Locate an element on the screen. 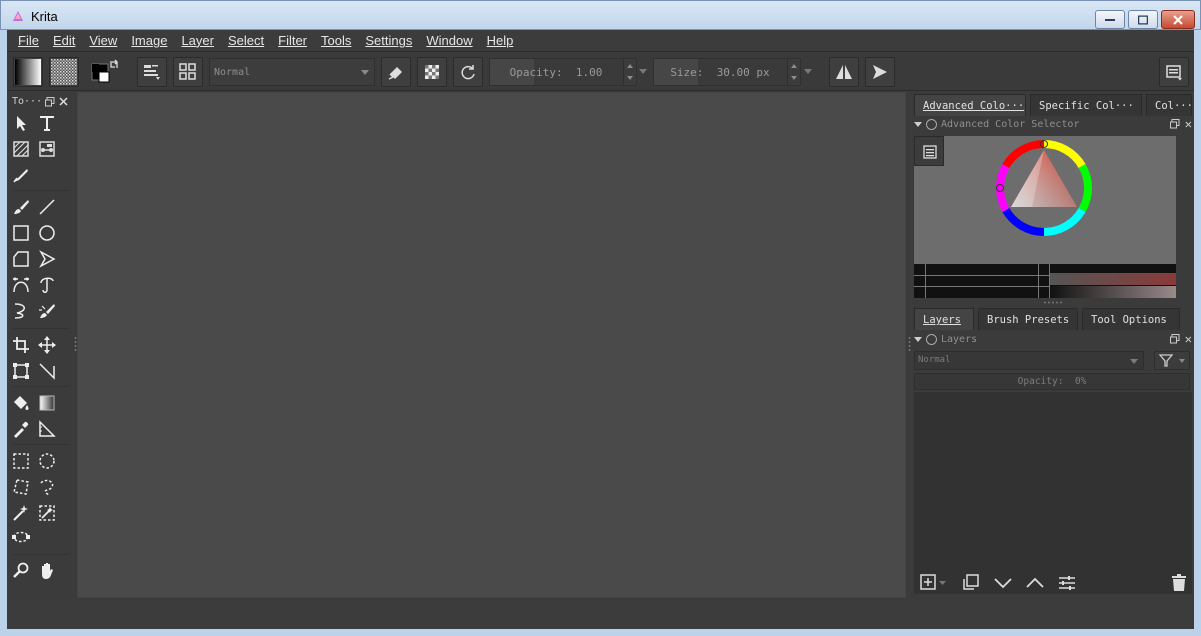 This screenshot has width=1201, height=636. fill-tool is located at coordinates (21, 403).